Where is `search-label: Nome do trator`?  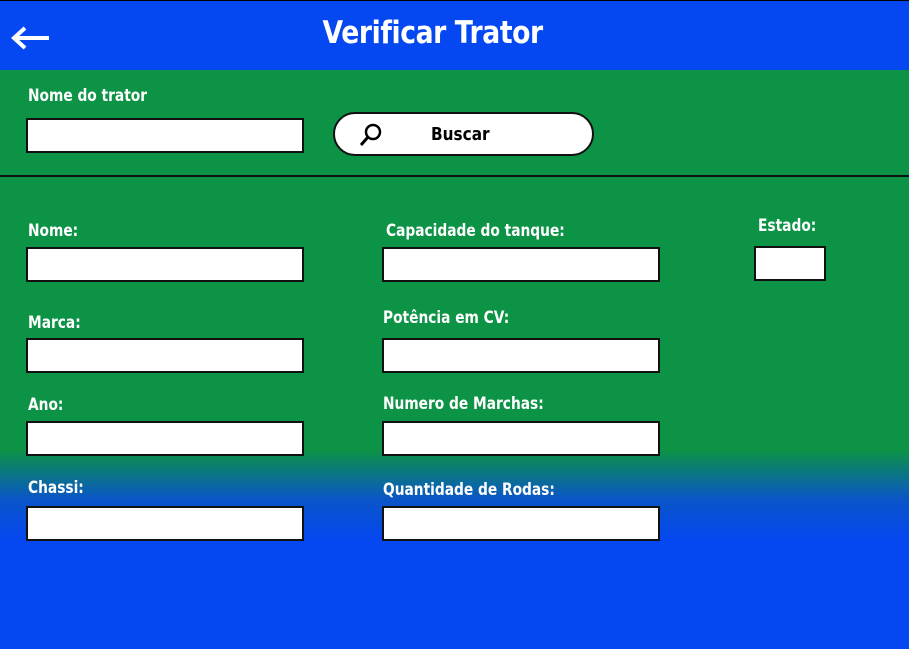
search-label: Nome do trator is located at coordinates (88, 96).